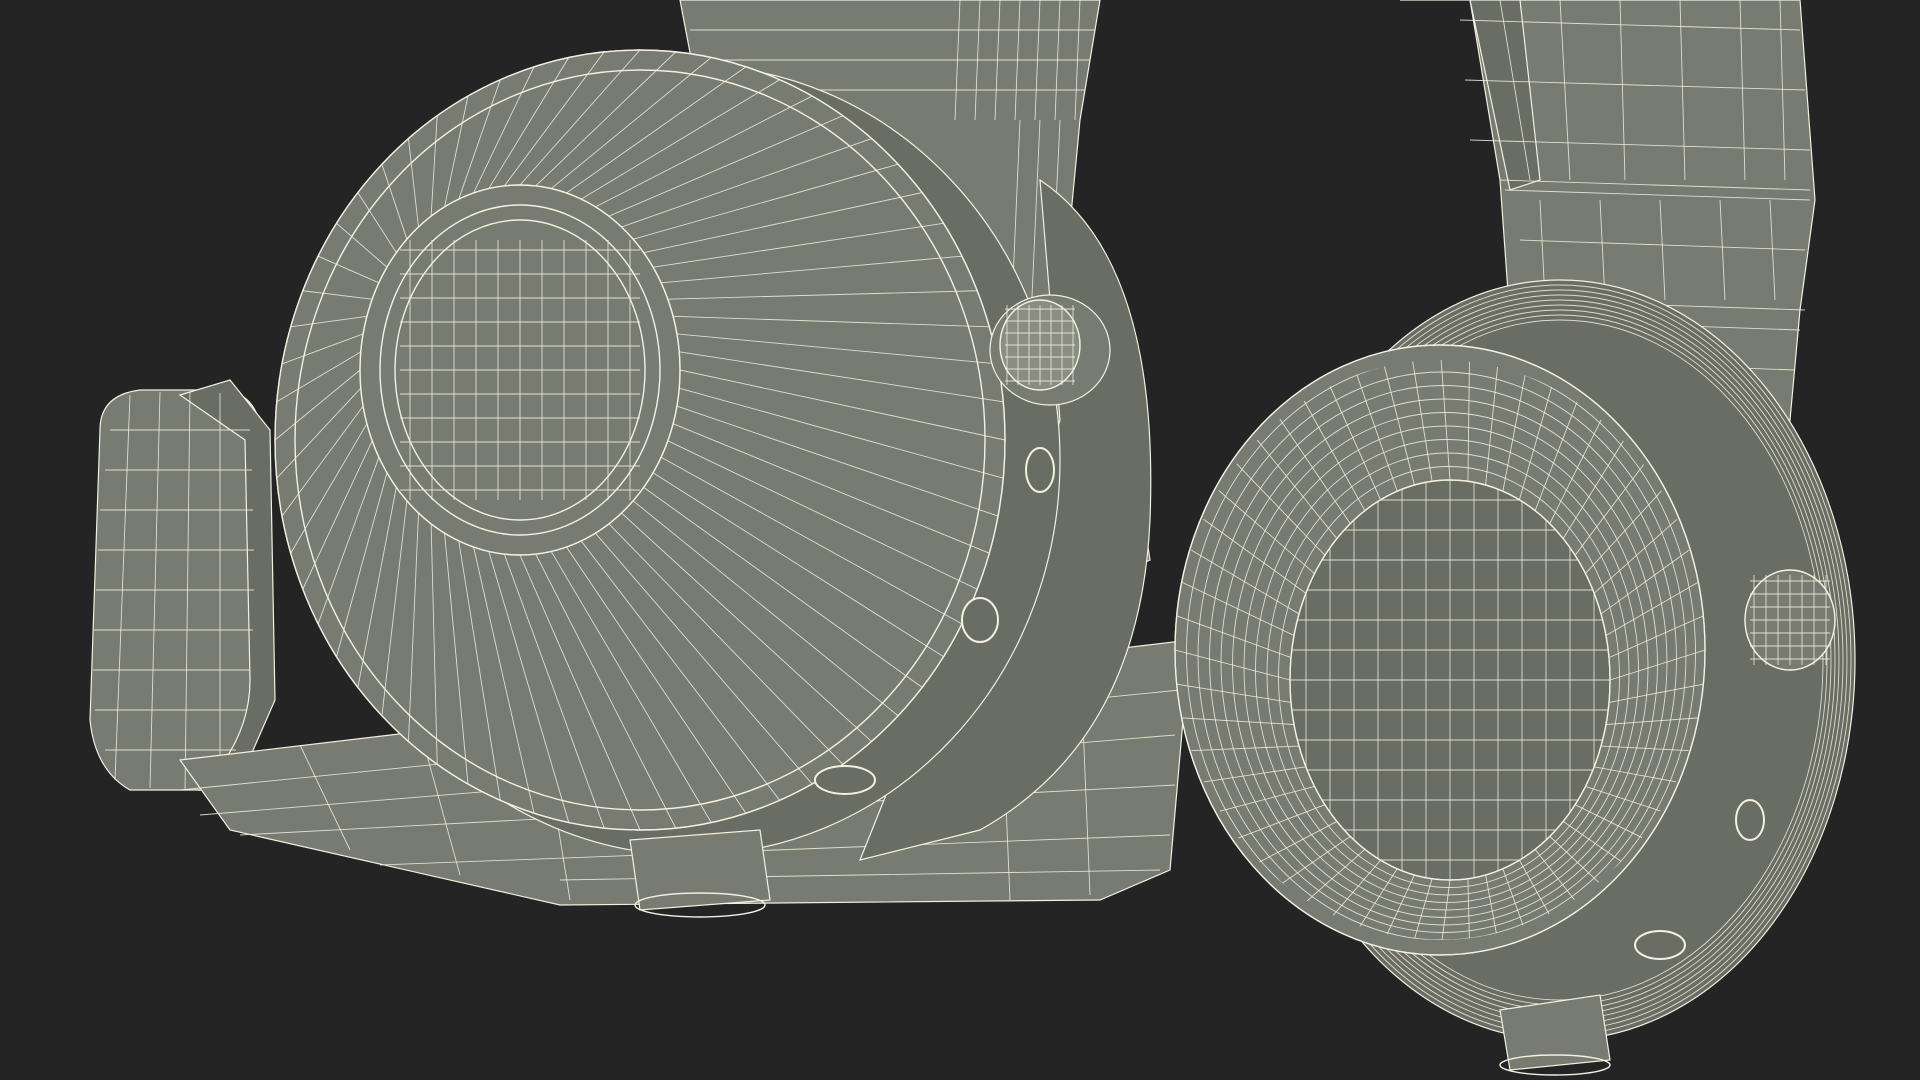  I want to click on right-pivot-knob, so click(1790, 620).